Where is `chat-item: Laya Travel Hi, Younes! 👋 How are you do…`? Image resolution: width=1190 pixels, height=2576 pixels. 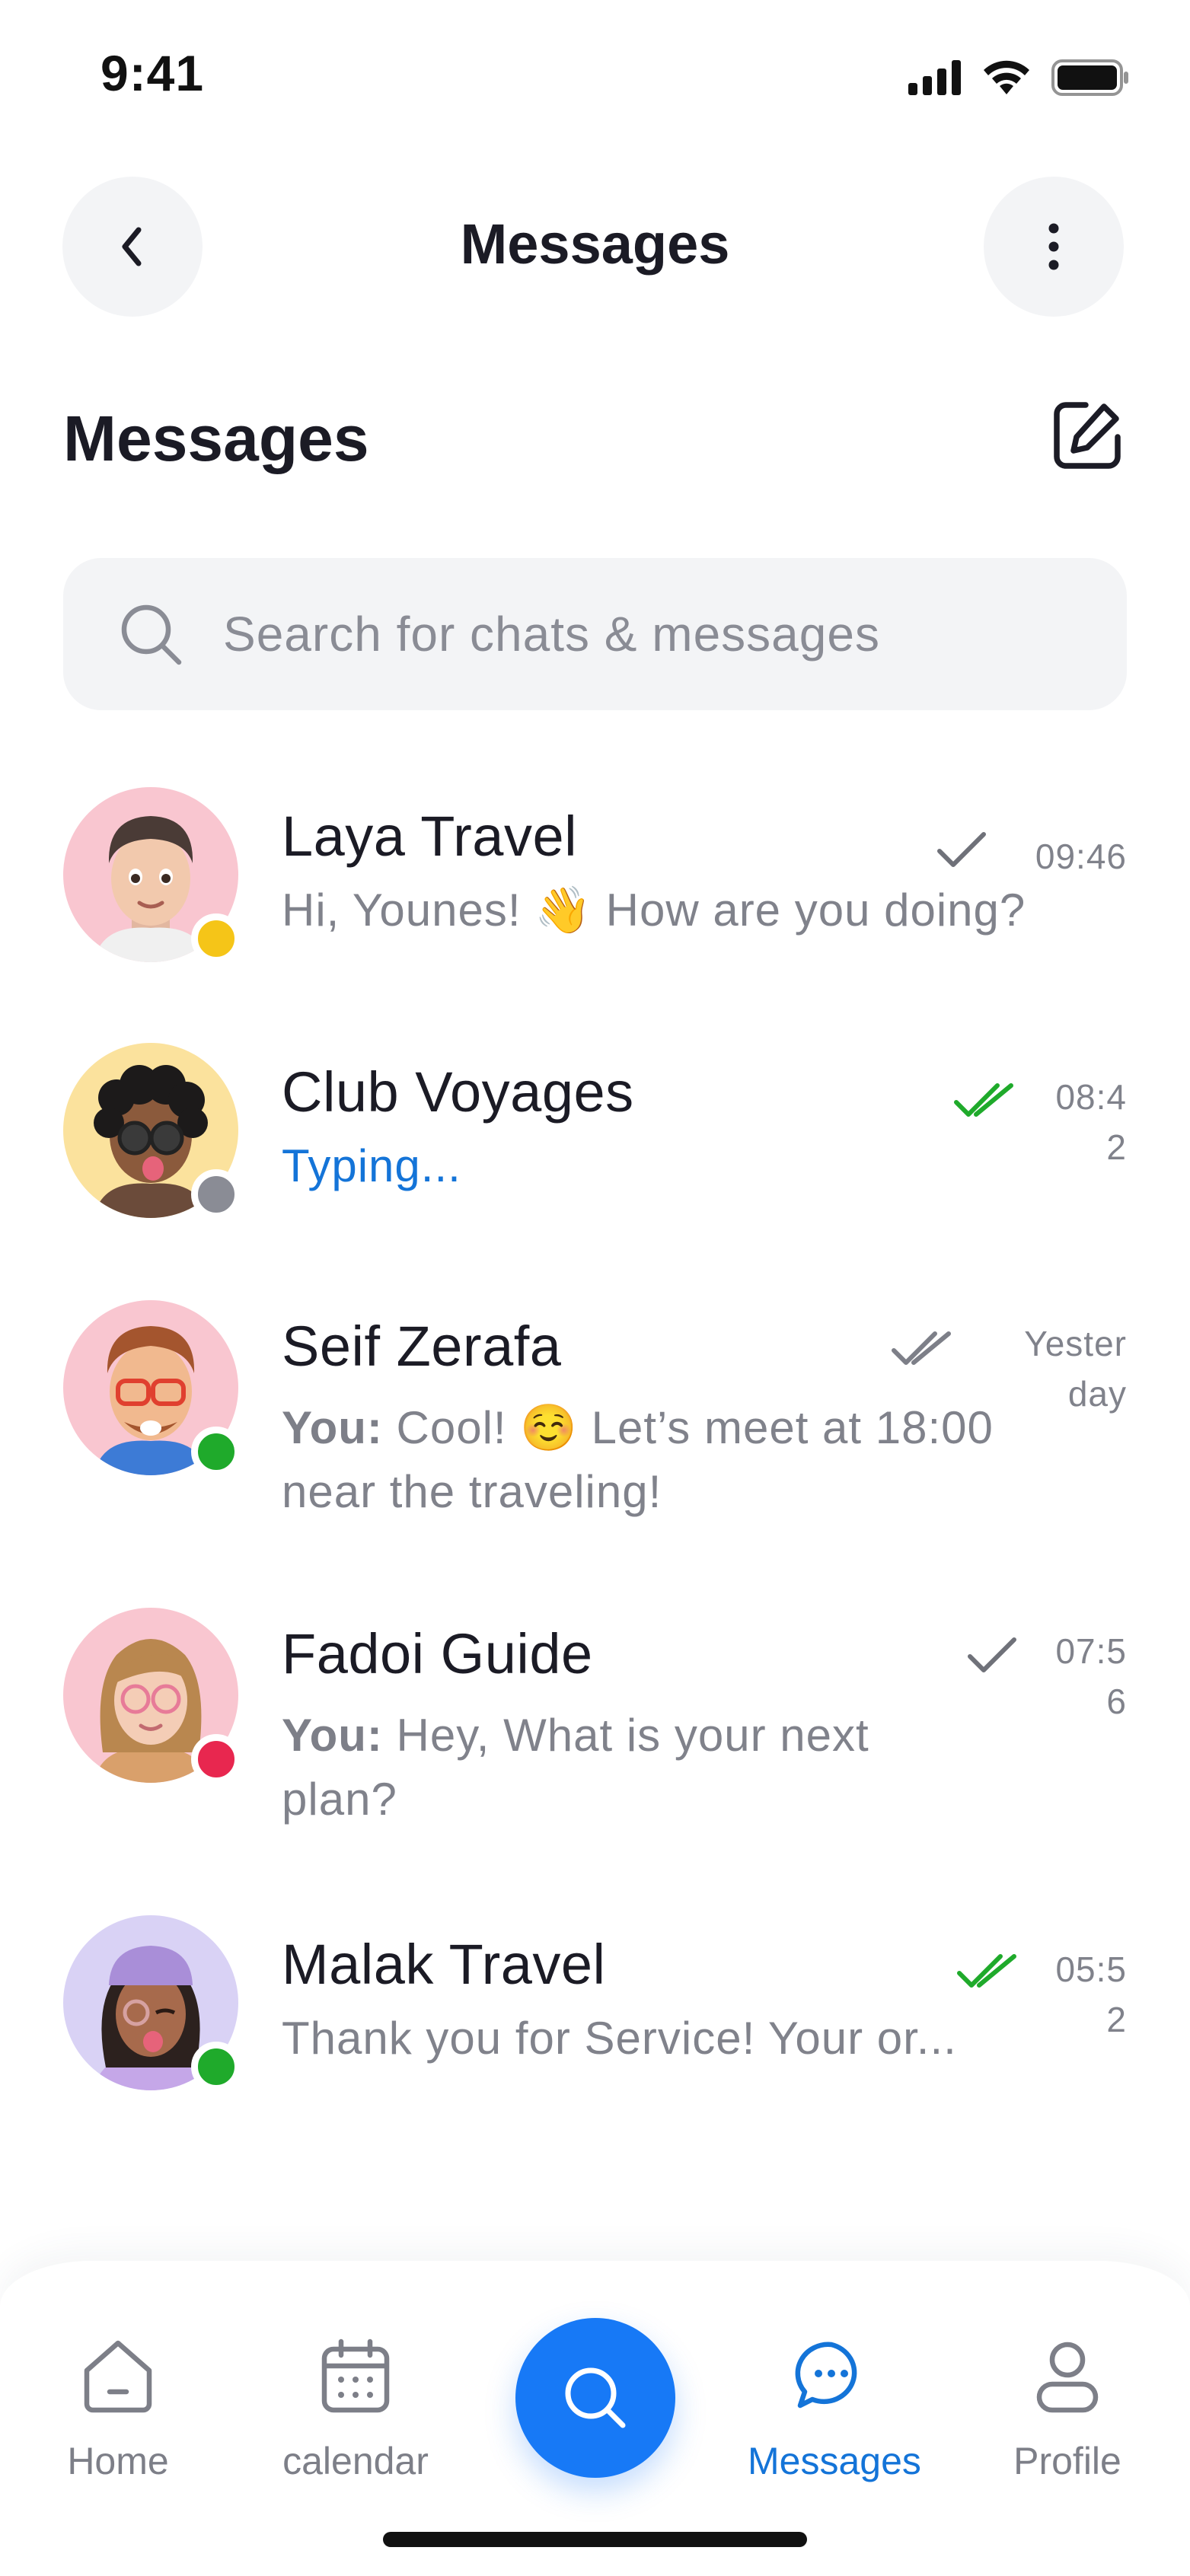 chat-item: Laya Travel Hi, Younes! 👋 How are you do… is located at coordinates (595, 886).